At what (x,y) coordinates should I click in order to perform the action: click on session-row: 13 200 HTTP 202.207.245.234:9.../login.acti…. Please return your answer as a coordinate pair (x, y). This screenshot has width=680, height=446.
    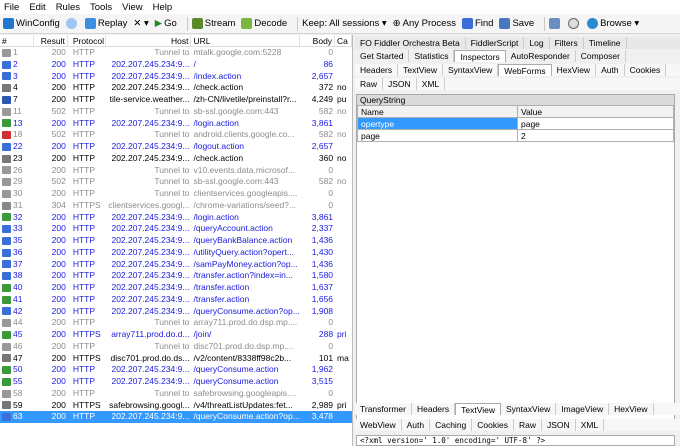
    Looking at the image, I should click on (176, 124).